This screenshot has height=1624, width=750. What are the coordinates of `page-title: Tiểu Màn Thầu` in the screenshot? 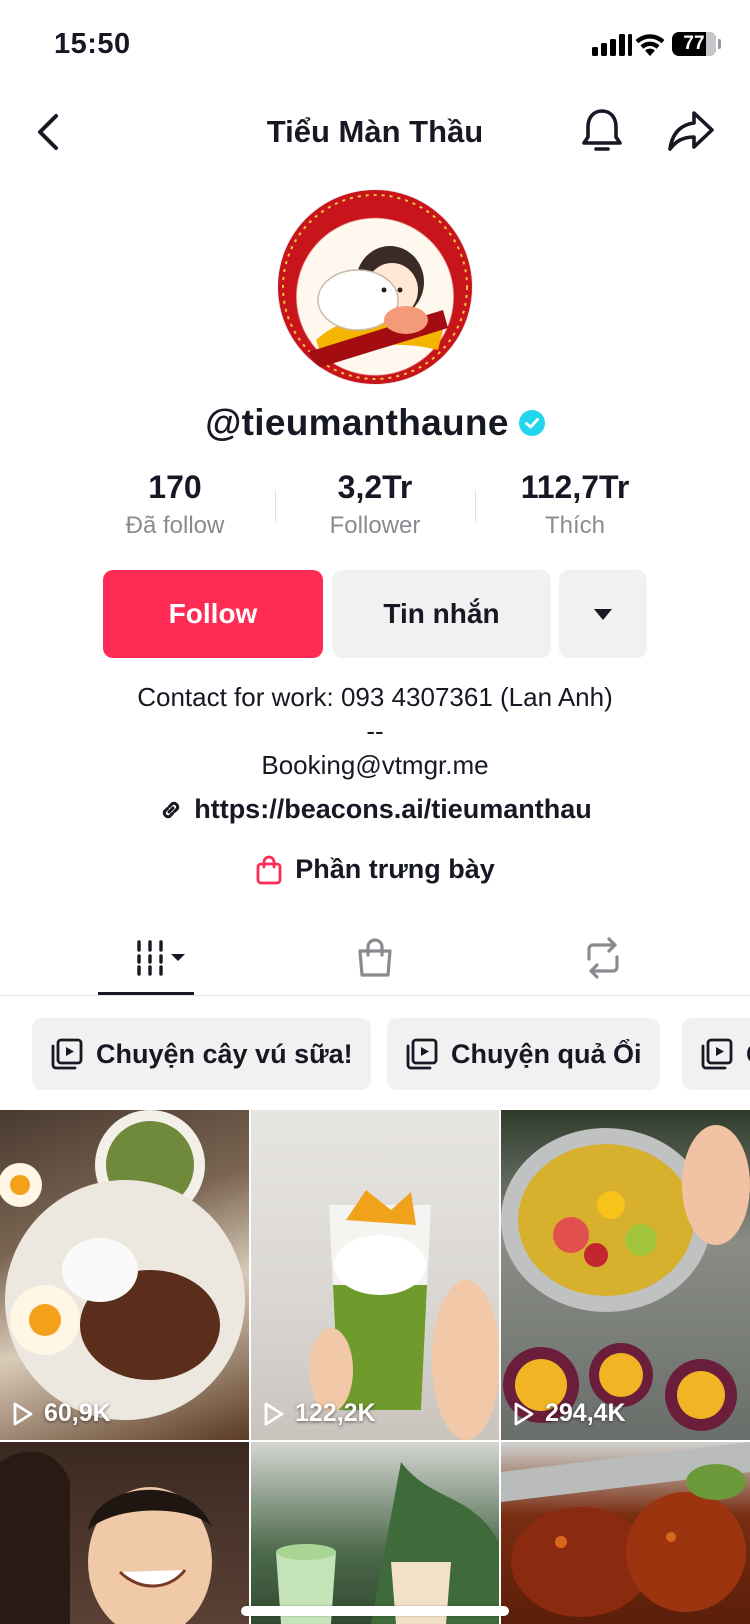 It's located at (375, 131).